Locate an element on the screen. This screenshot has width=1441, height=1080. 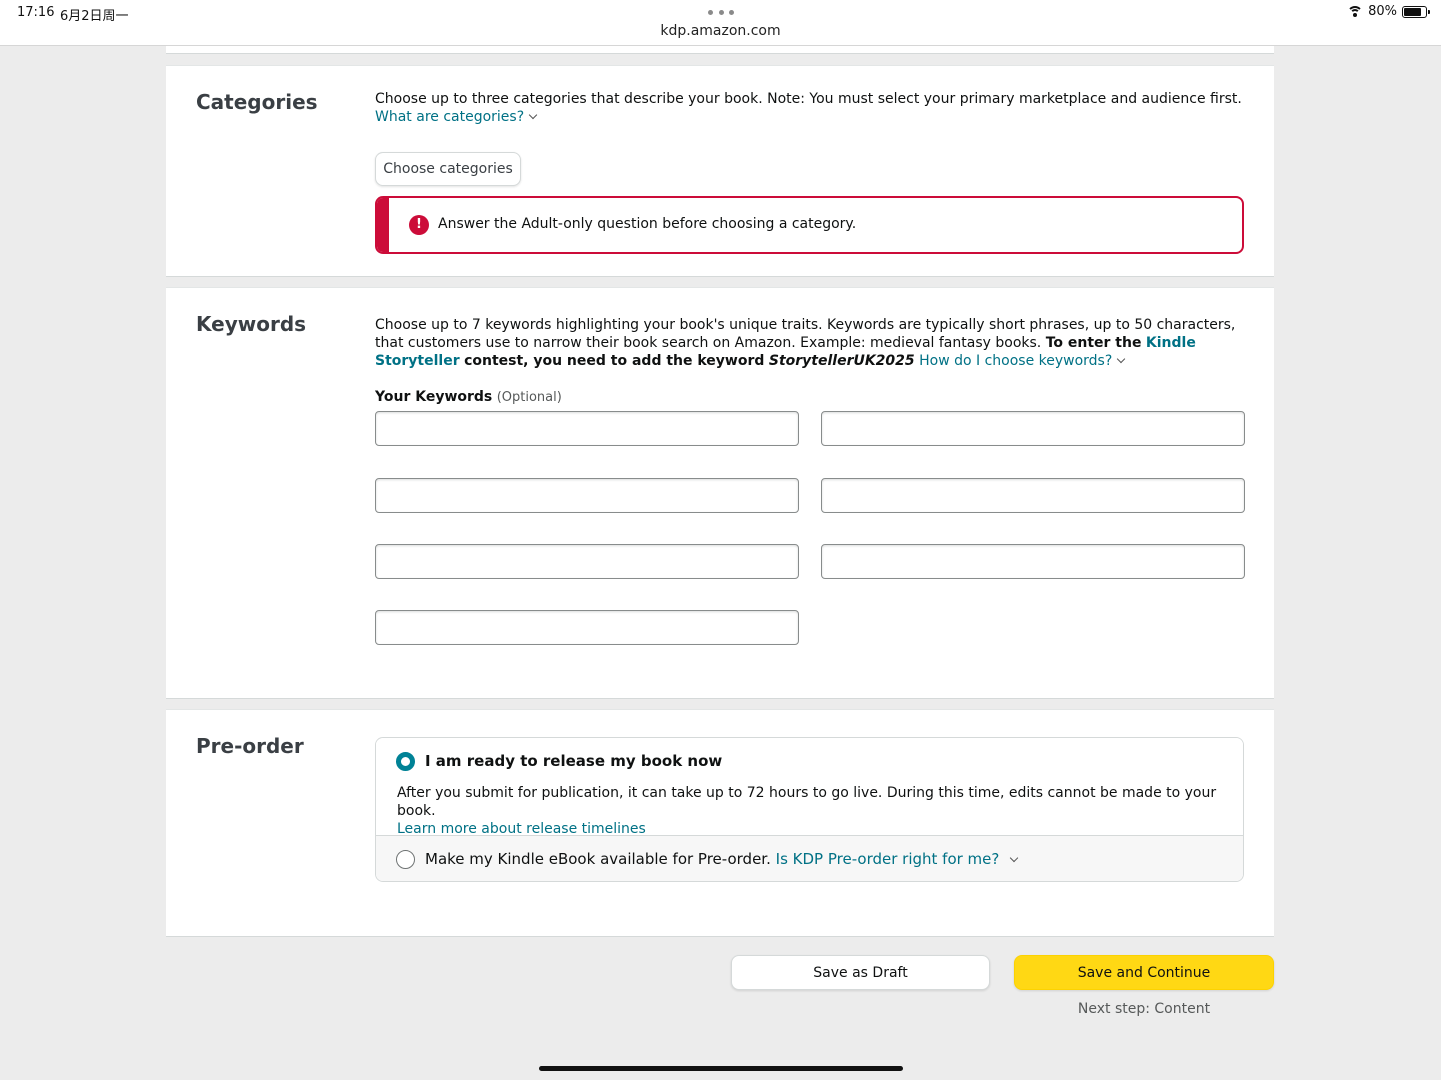
battery-icon is located at coordinates (1416, 11).